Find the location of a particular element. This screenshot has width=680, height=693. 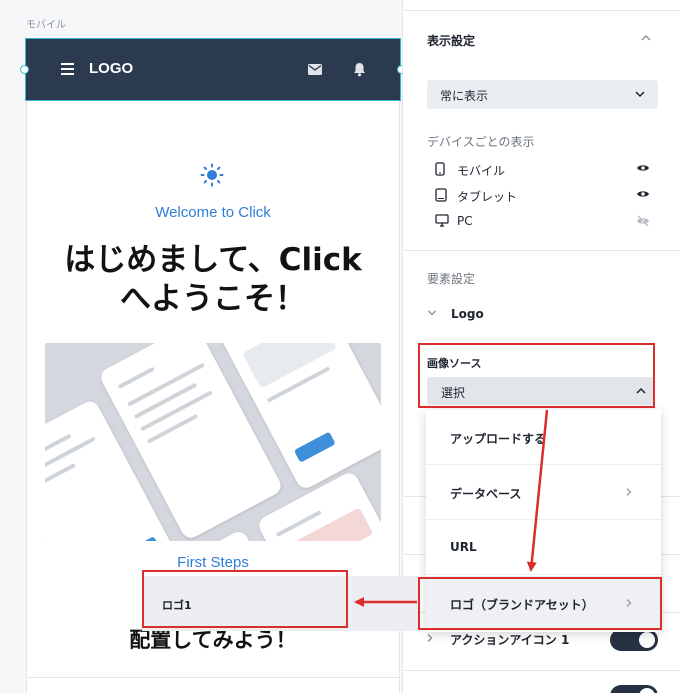

mobile-icon is located at coordinates (440, 169).